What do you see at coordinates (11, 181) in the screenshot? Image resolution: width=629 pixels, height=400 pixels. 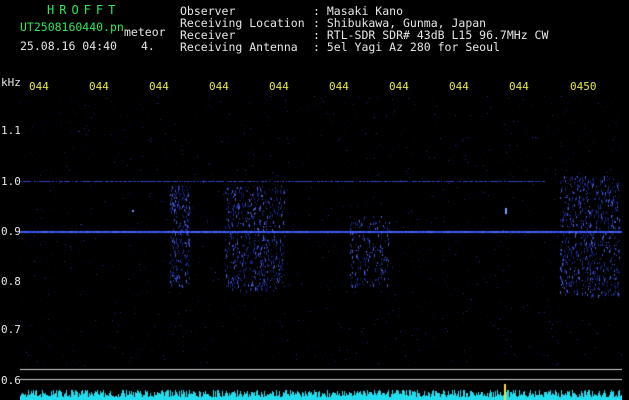 I see `y-tick-label: 1.0` at bounding box center [11, 181].